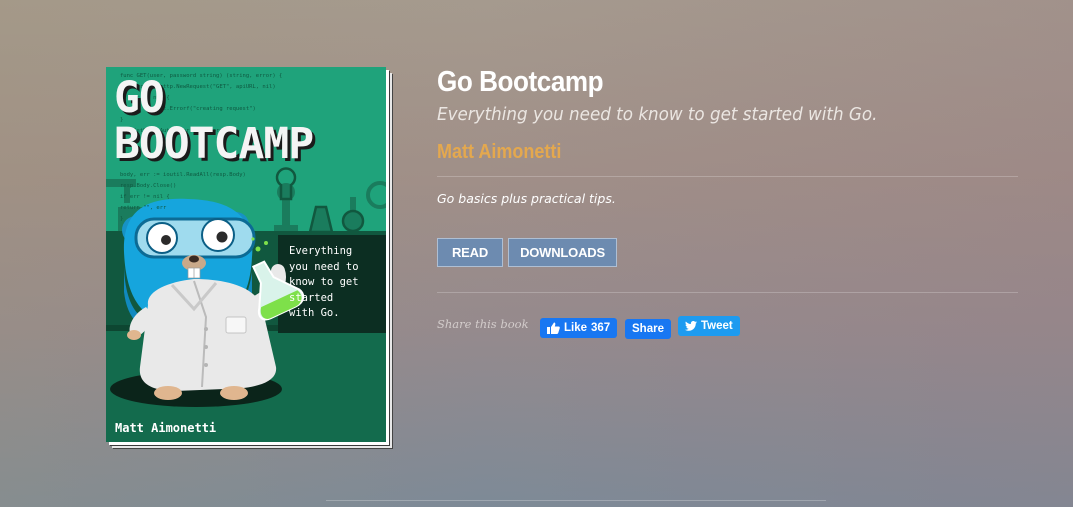 The height and width of the screenshot is (507, 1073). I want to click on code-line: }, so click(121, 219).